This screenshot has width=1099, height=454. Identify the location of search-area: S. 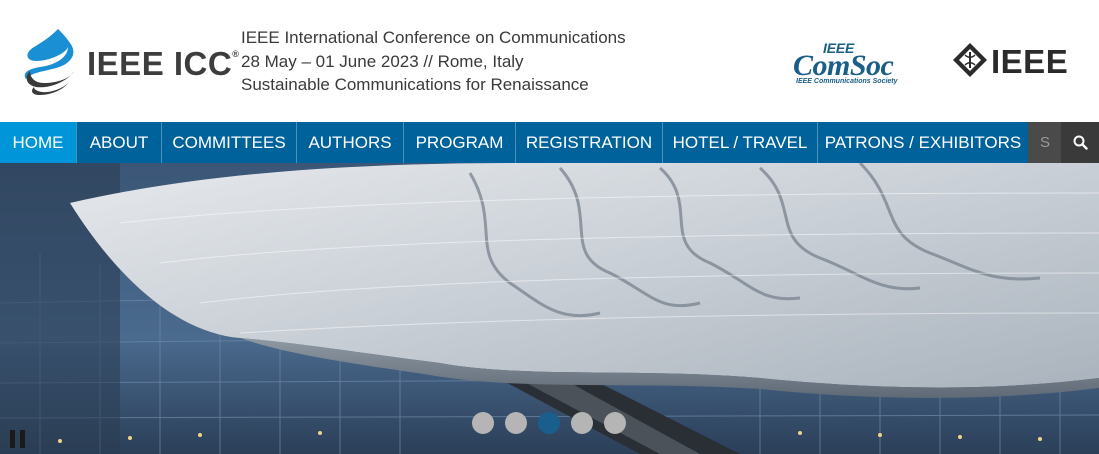
(1063, 142).